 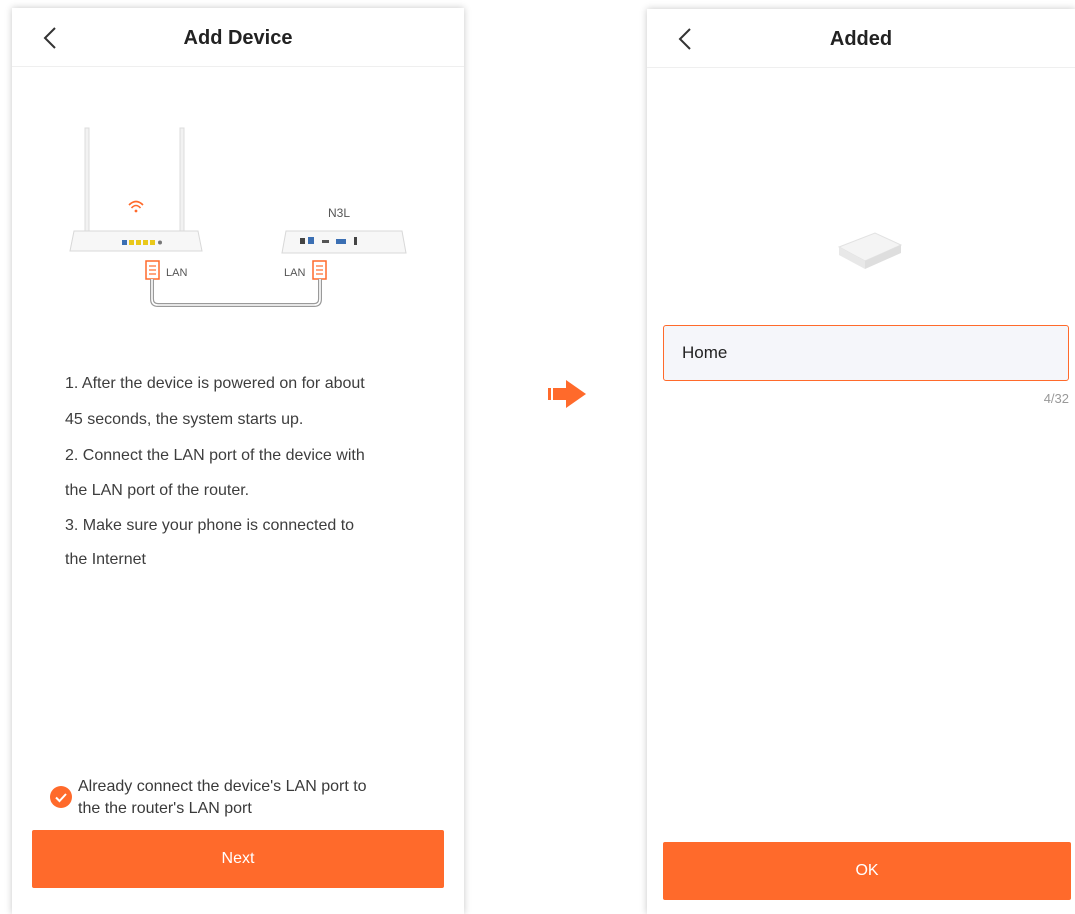 I want to click on arrow-right-icon, so click(x=567, y=394).